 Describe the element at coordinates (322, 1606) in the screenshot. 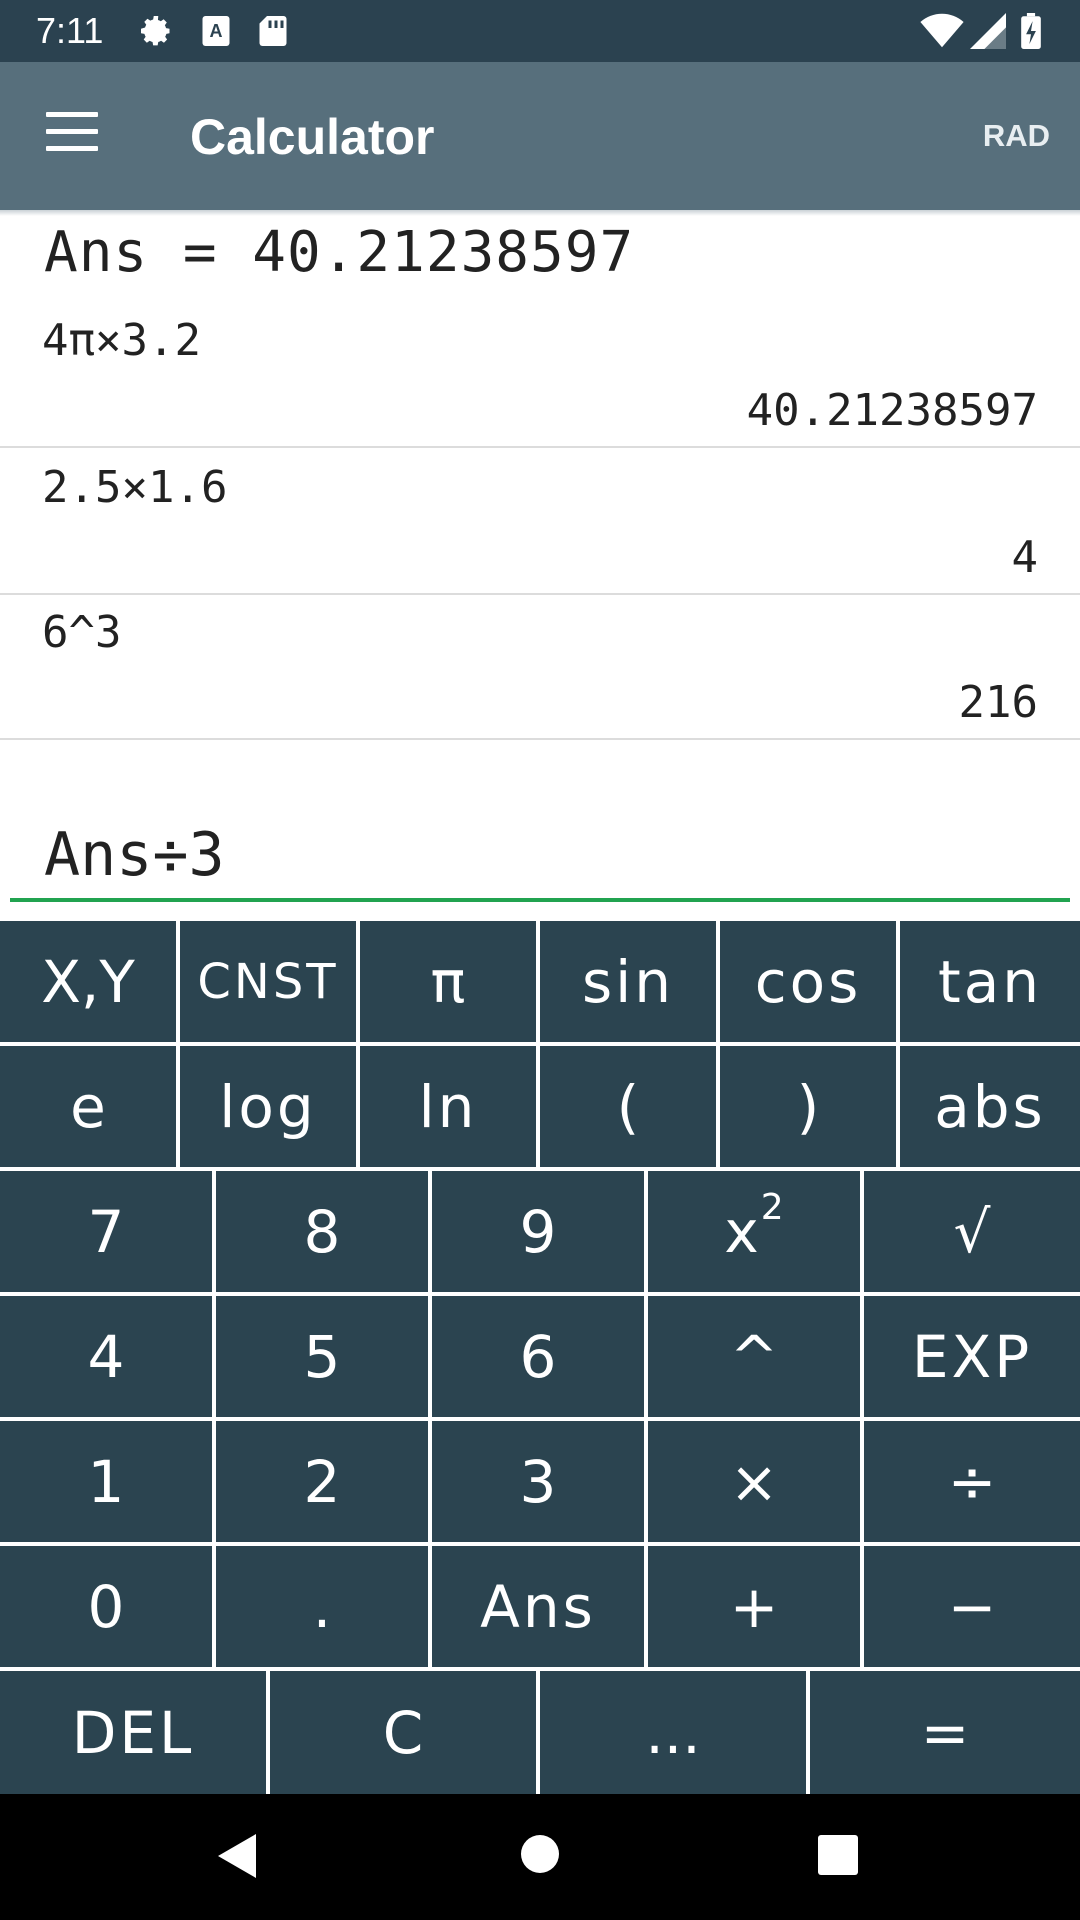

I see `key-decimal: .` at that location.